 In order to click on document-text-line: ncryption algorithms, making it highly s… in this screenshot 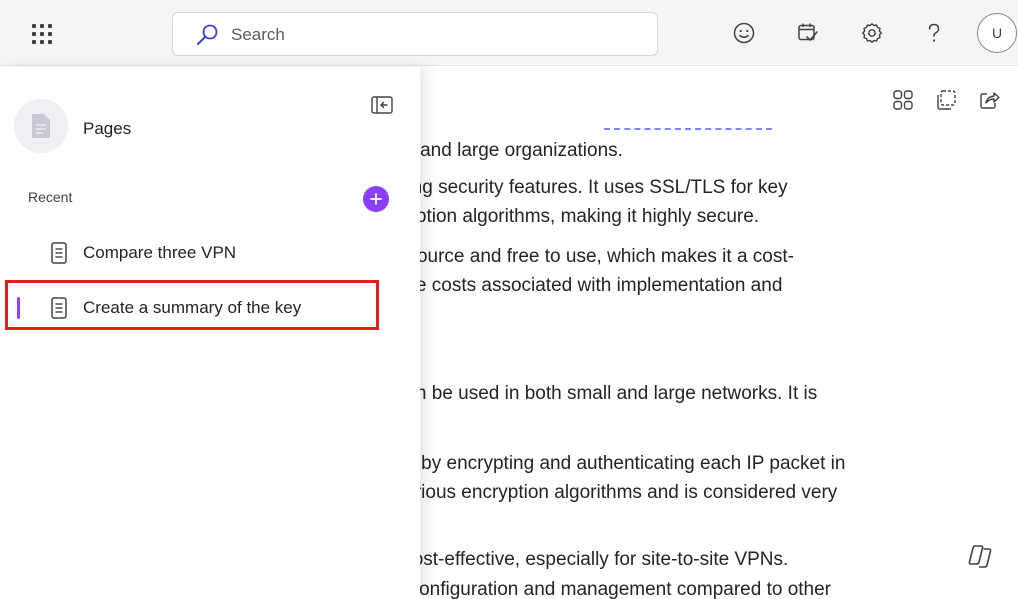, I will do `click(570, 216)`.